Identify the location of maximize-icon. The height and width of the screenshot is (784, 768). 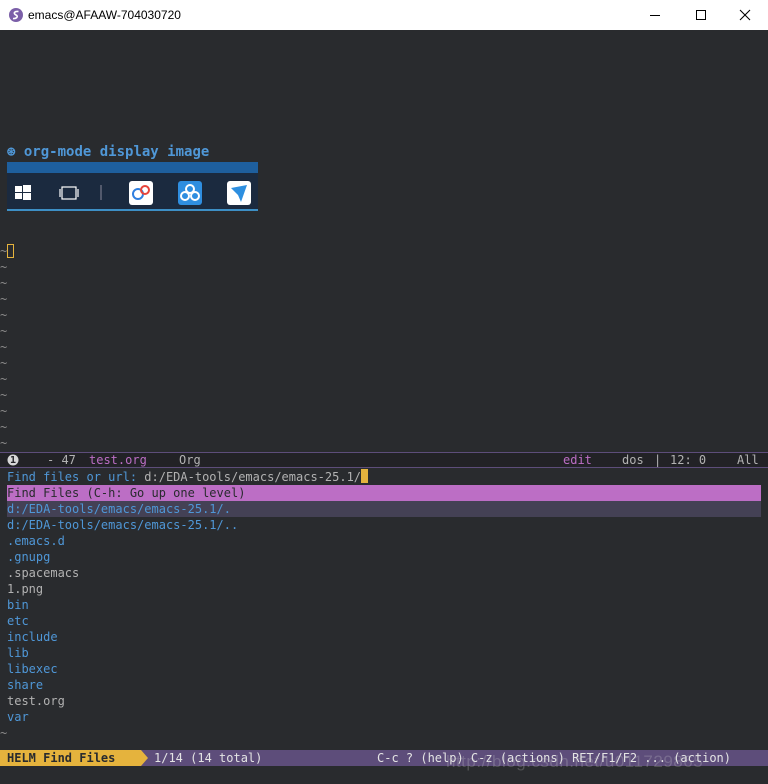
(701, 15).